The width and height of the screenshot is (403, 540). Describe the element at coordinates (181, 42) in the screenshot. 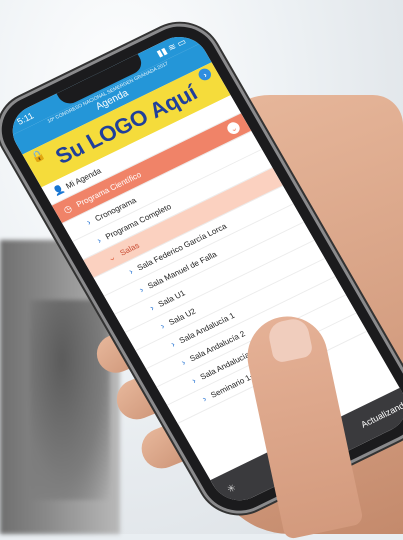

I see `battery-icon: ▭` at that location.